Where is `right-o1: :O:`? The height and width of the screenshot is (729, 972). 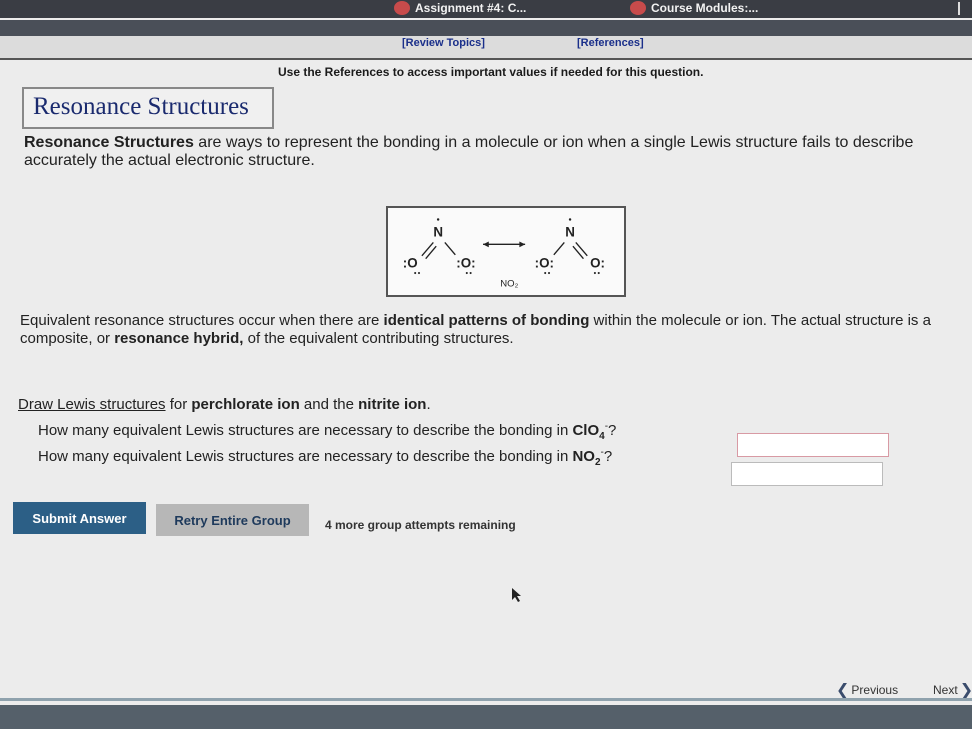
right-o1: :O: is located at coordinates (544, 262).